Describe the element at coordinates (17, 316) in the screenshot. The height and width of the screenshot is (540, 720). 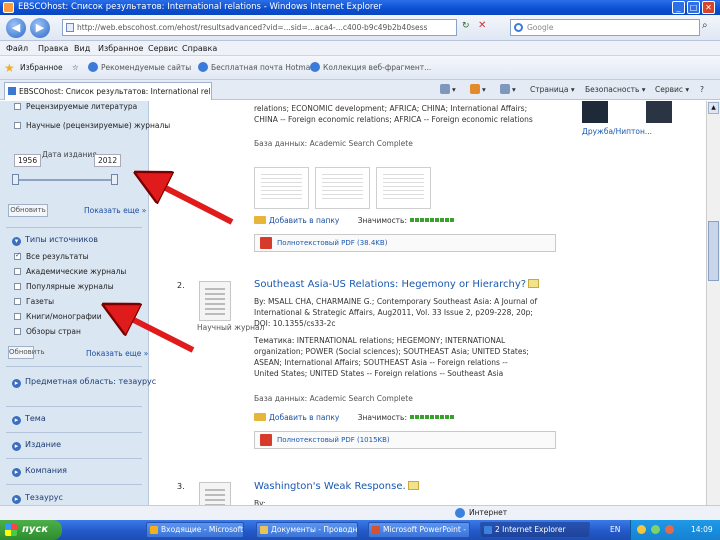
I see `checkbox-books` at that location.